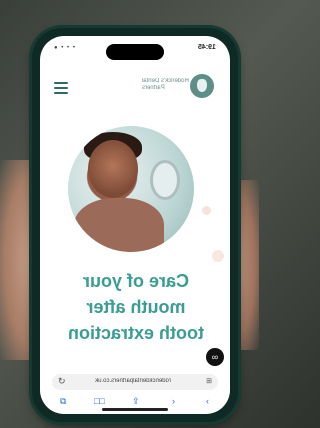  I want to click on forward-icon: ›, so click(173, 401).